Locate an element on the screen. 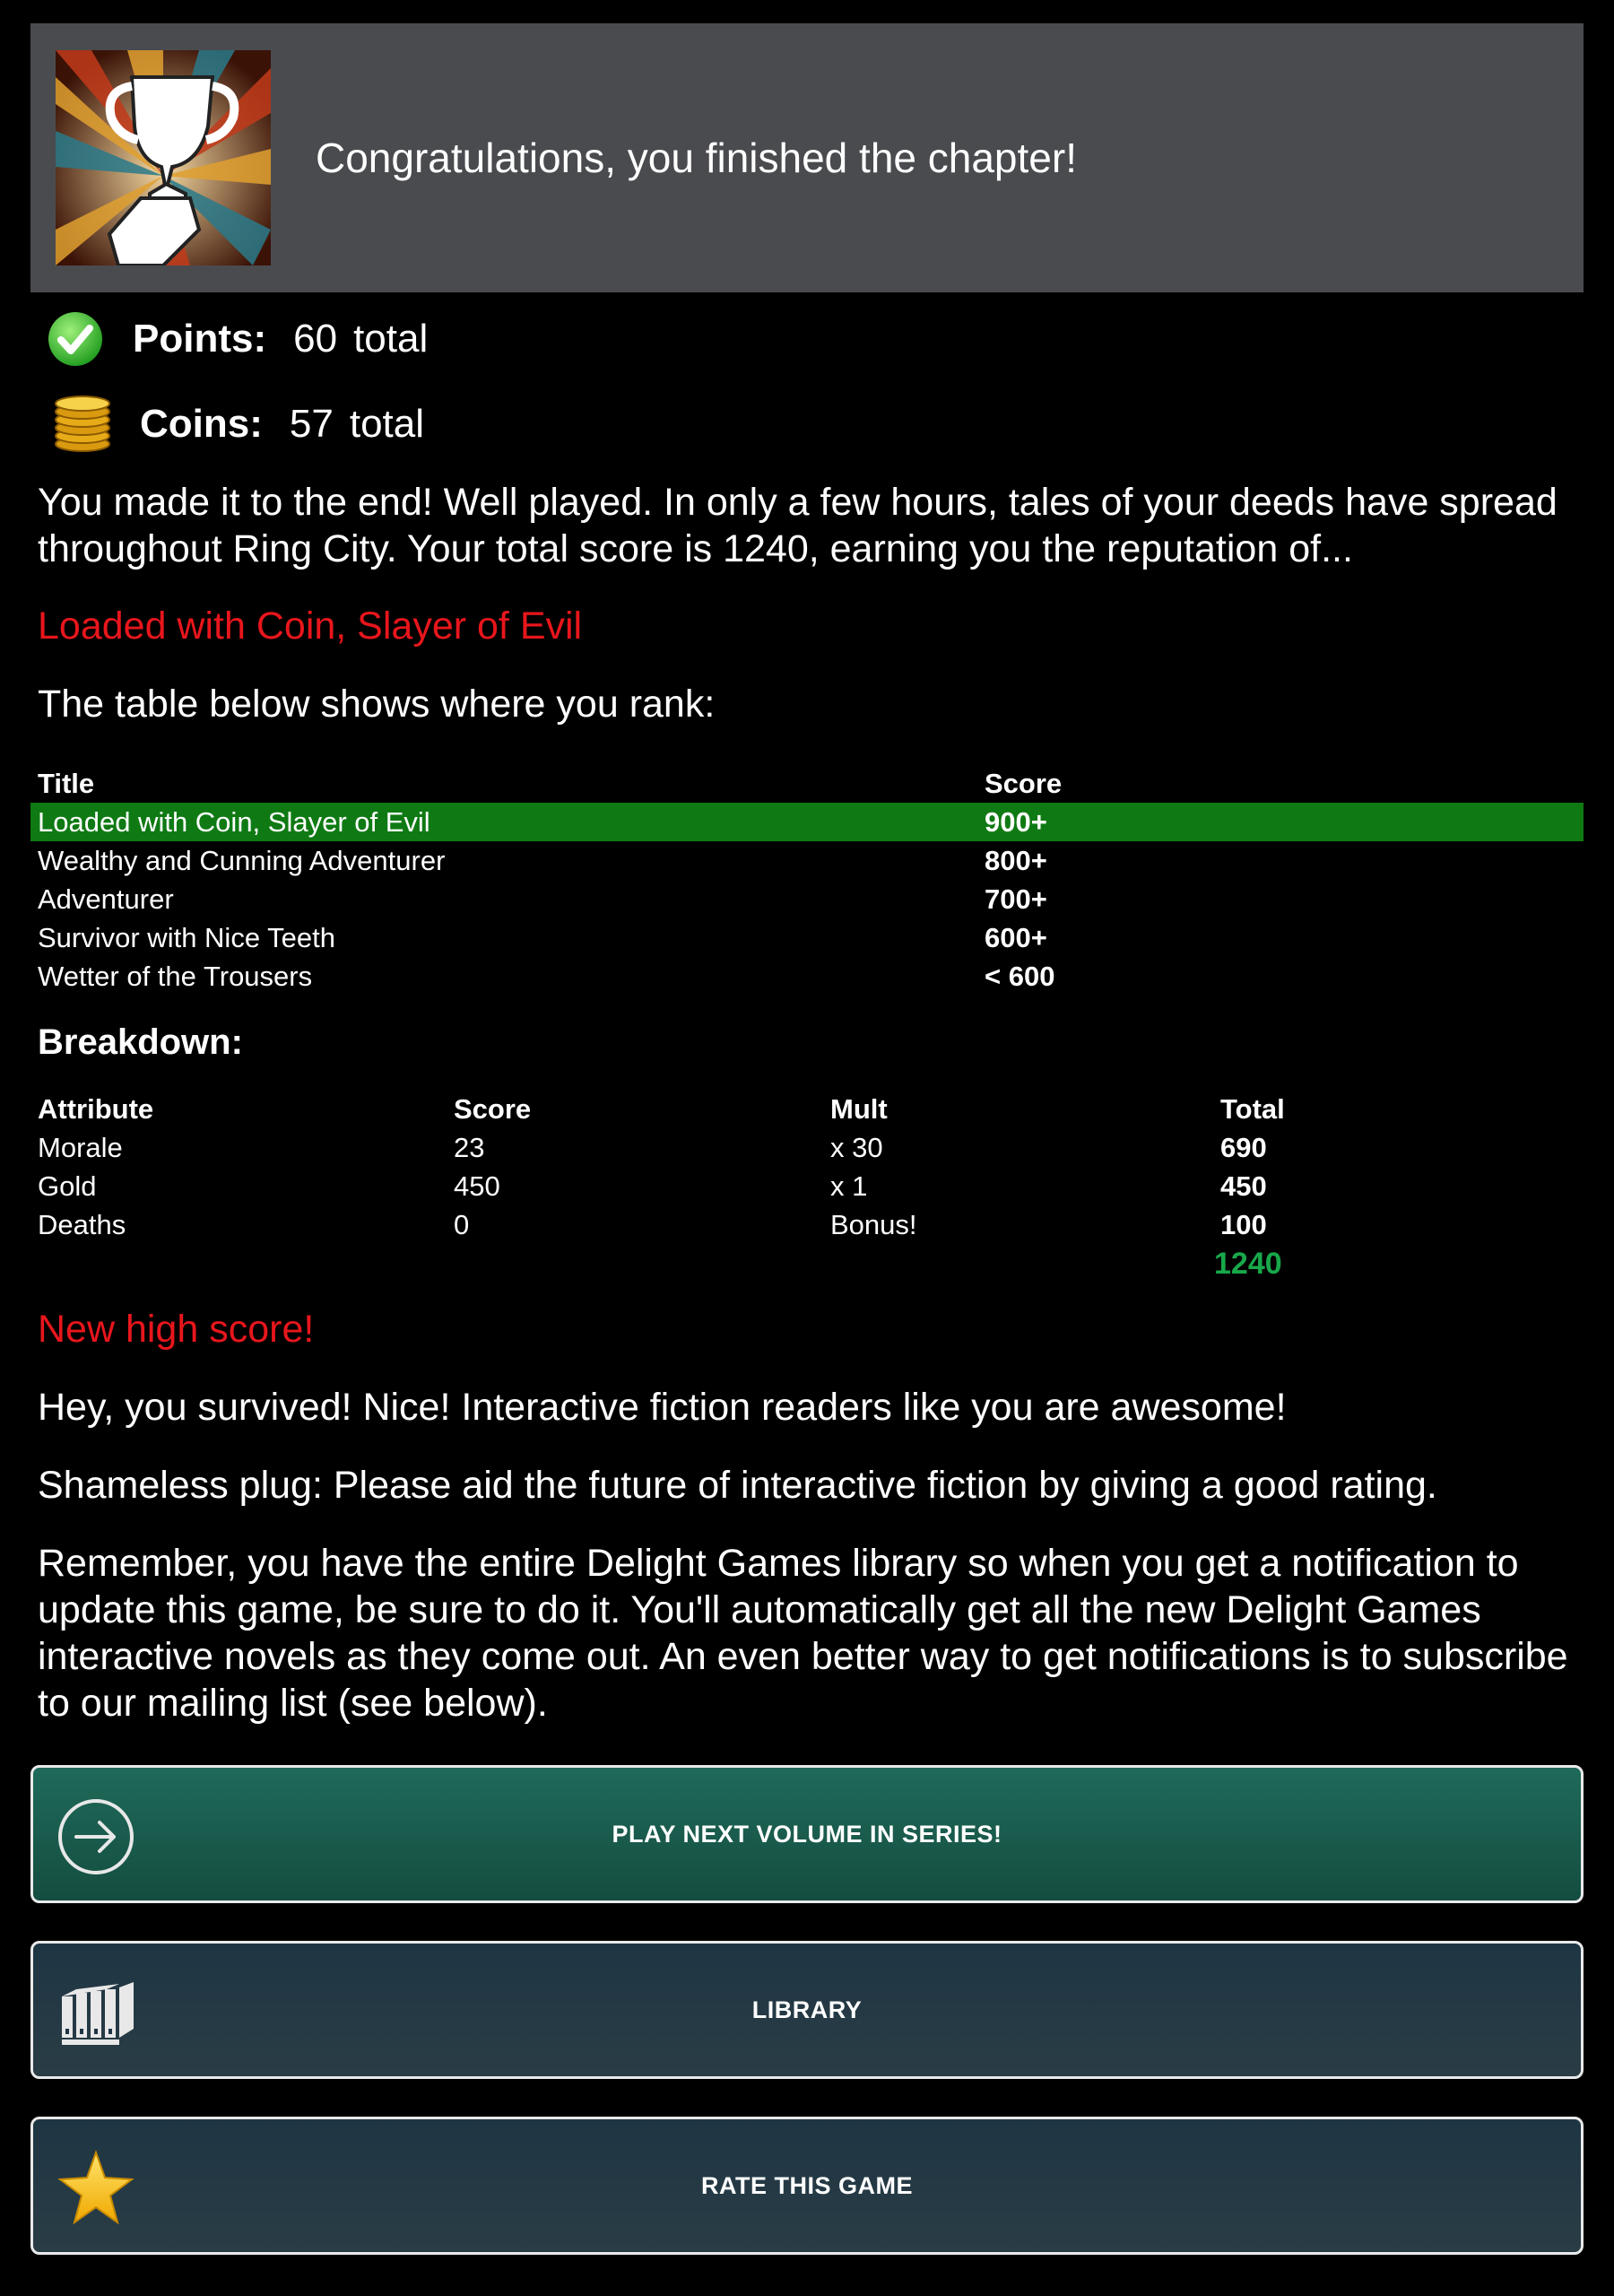 The width and height of the screenshot is (1614, 2296). breakdown-total: 690 is located at coordinates (1243, 1147).